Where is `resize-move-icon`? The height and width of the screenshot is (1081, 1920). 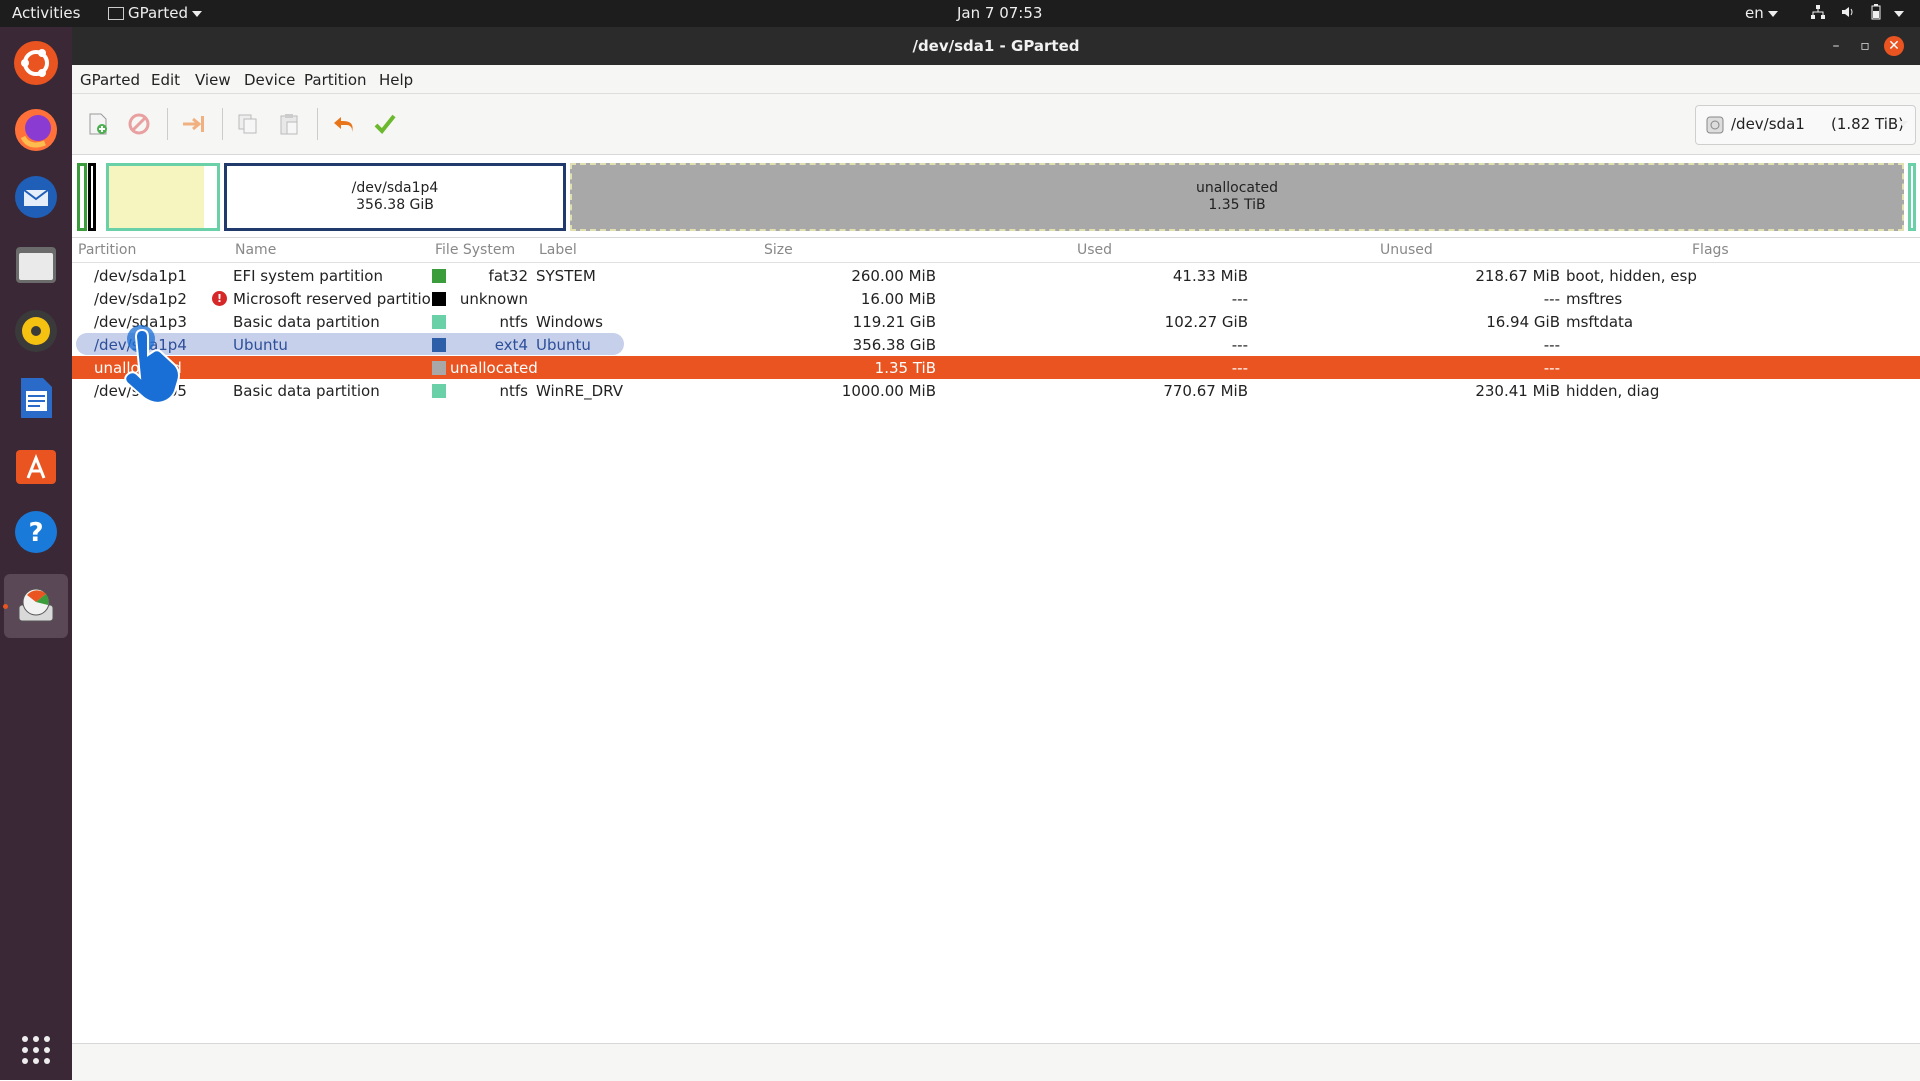 resize-move-icon is located at coordinates (193, 124).